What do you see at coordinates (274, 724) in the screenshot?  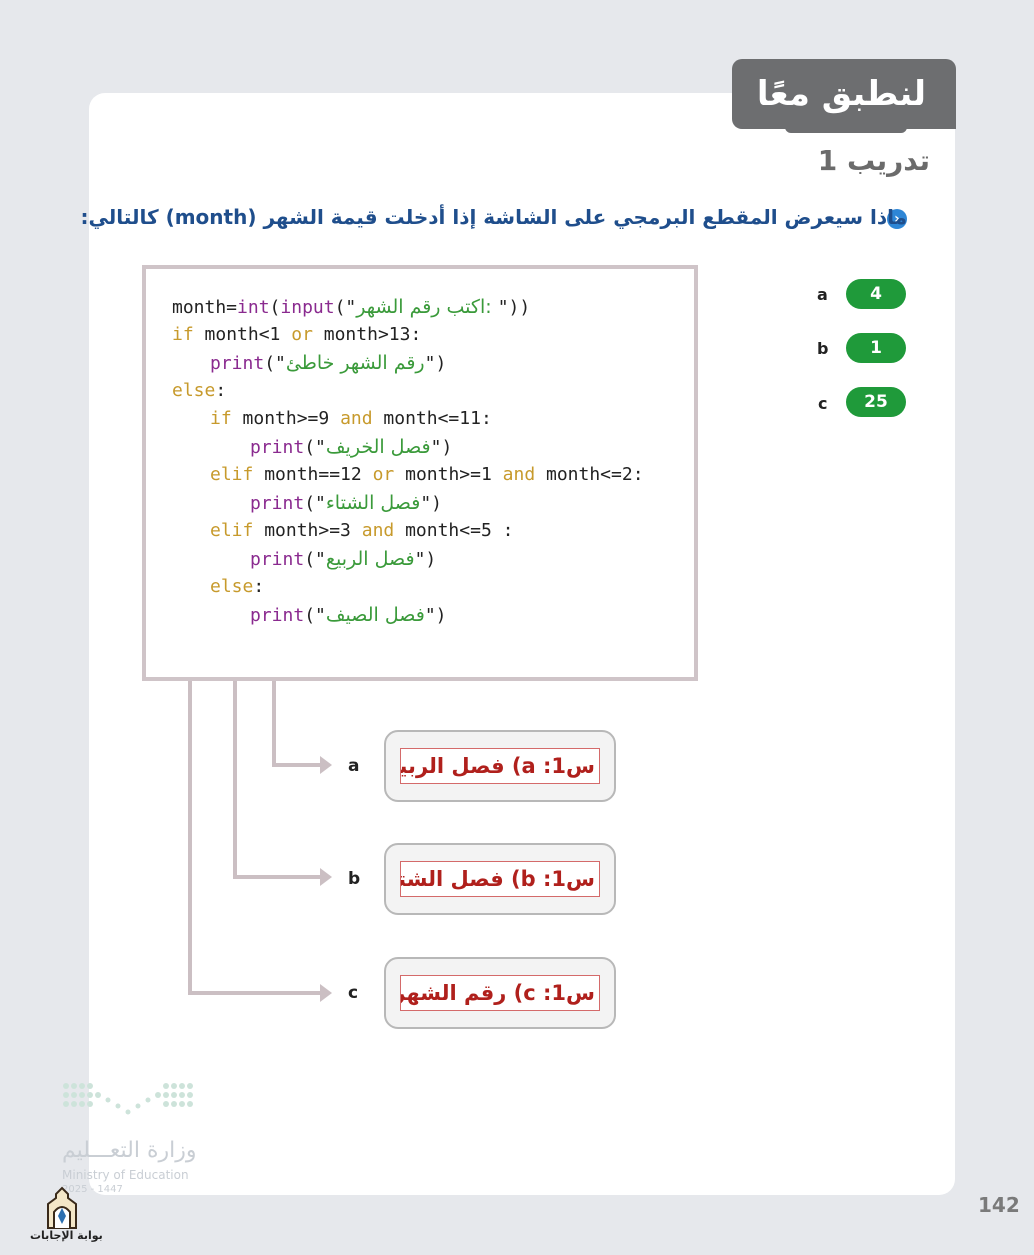 I see `connector-a-vertical` at bounding box center [274, 724].